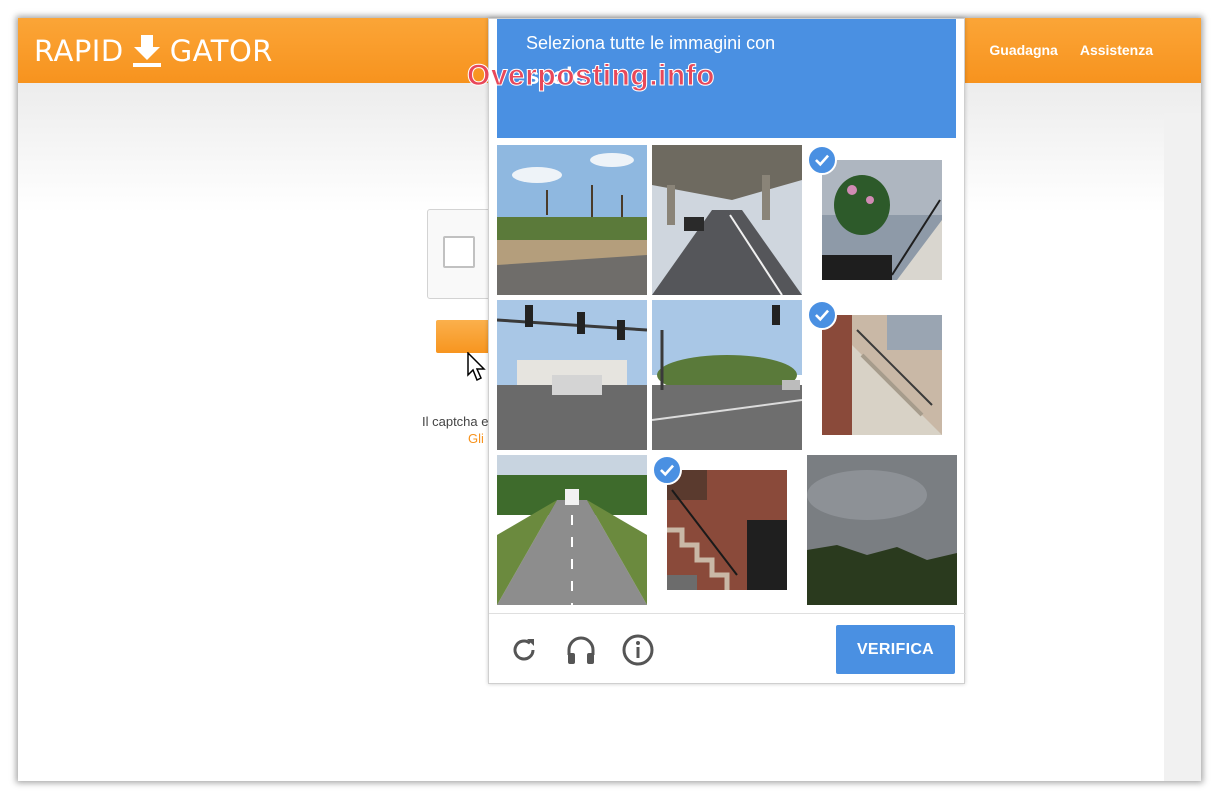 Image resolution: width=1220 pixels, height=800 pixels. I want to click on mouse-cursor-icon, so click(477, 366).